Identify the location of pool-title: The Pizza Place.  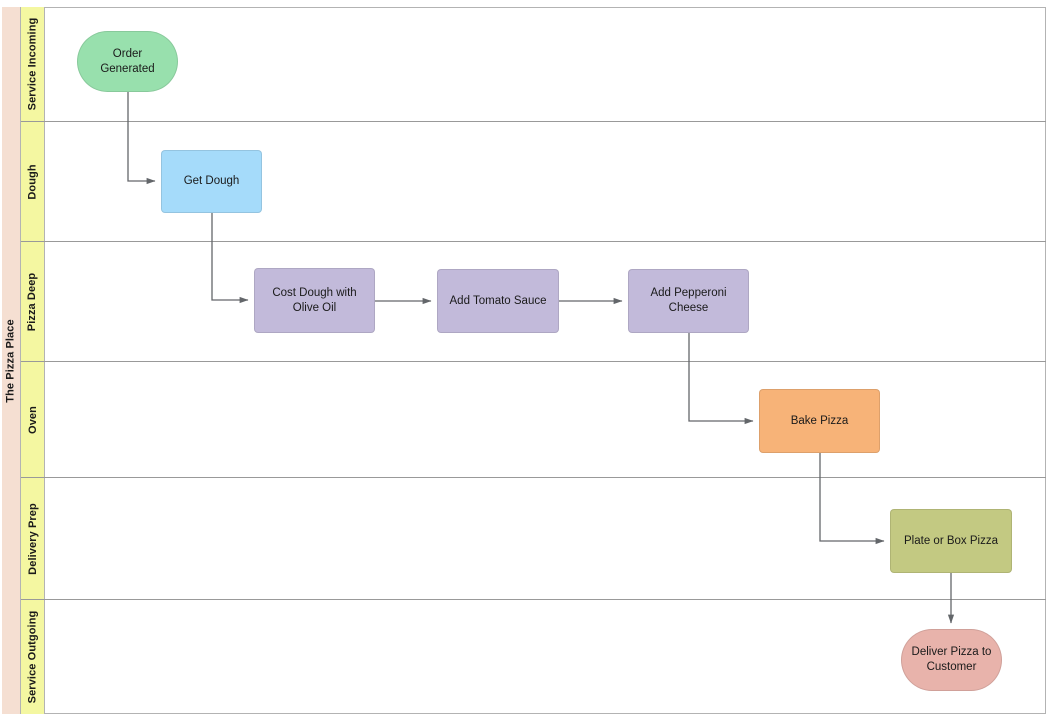
(11, 360).